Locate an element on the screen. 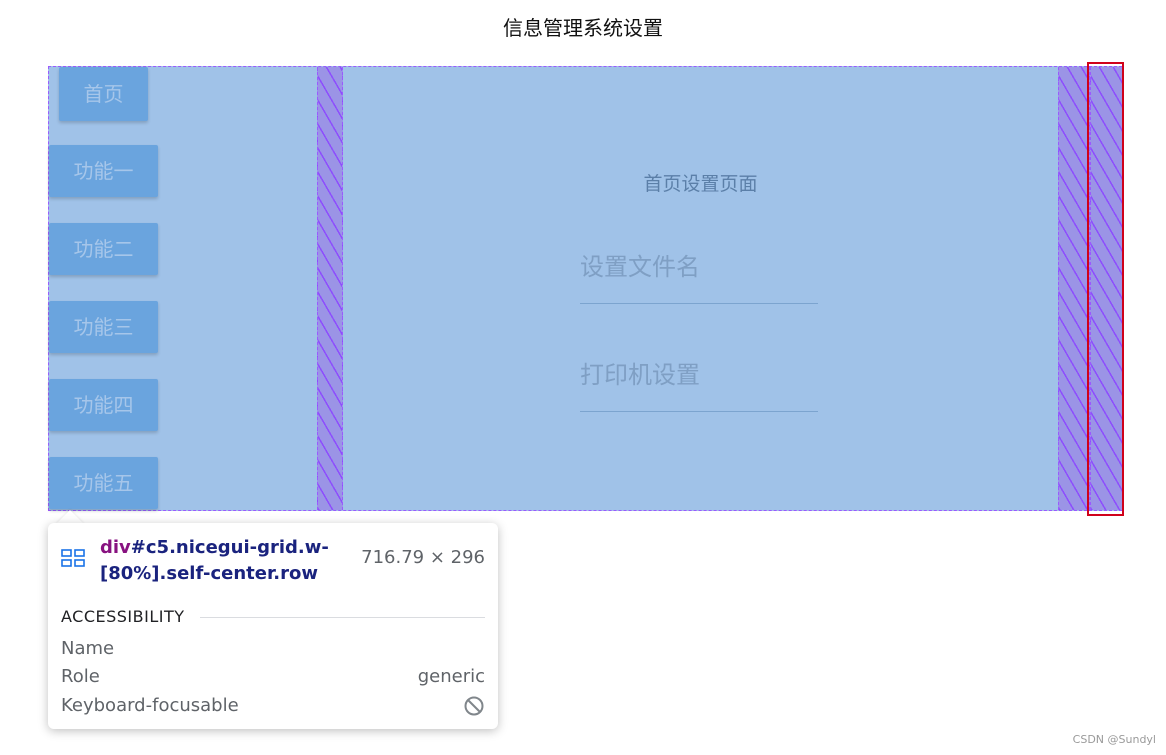 This screenshot has width=1166, height=755. nav-button-feature-4: 功能四 is located at coordinates (103, 405).